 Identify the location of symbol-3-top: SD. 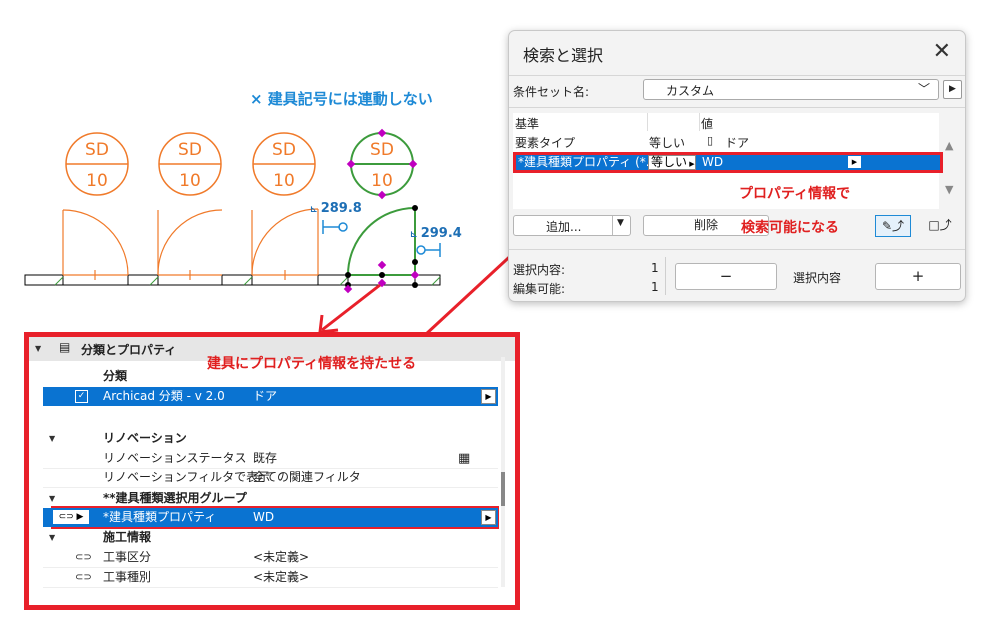
(284, 150).